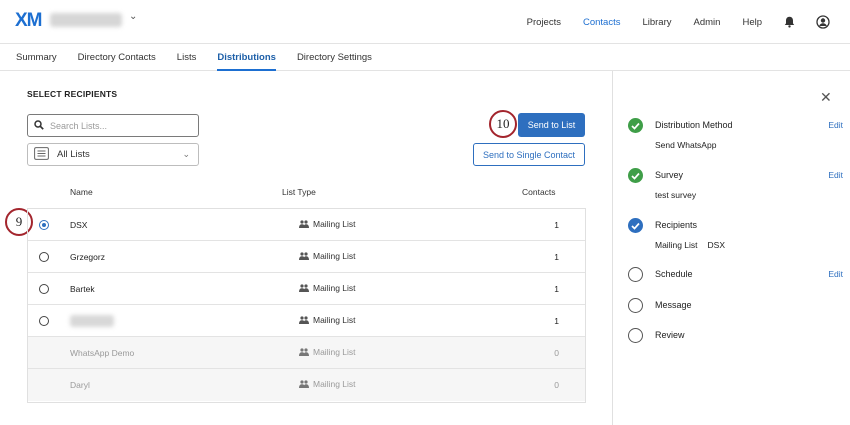 The width and height of the screenshot is (850, 425). What do you see at coordinates (789, 22) in the screenshot?
I see `bell-icon` at bounding box center [789, 22].